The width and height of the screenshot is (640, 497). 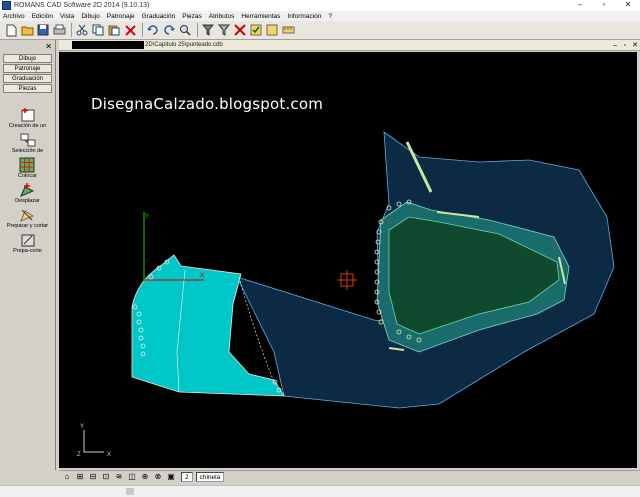 What do you see at coordinates (224, 30) in the screenshot?
I see `filter-down-icon` at bounding box center [224, 30].